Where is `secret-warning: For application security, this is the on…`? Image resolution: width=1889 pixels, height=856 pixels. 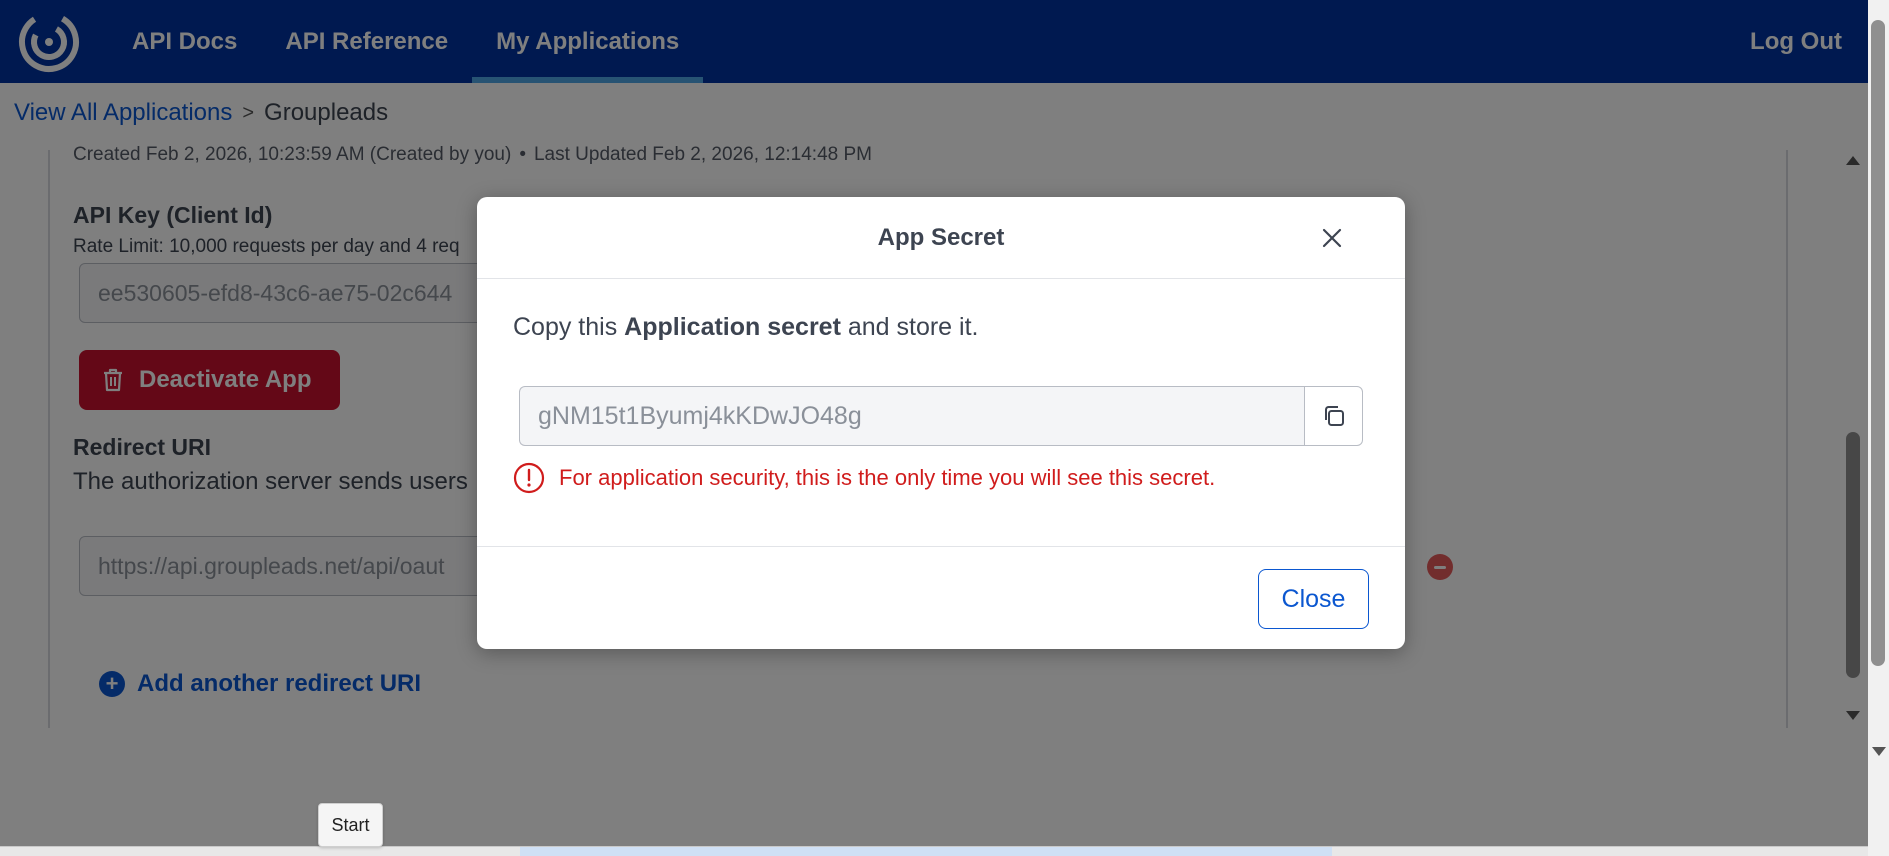 secret-warning: For application security, this is the on… is located at coordinates (864, 478).